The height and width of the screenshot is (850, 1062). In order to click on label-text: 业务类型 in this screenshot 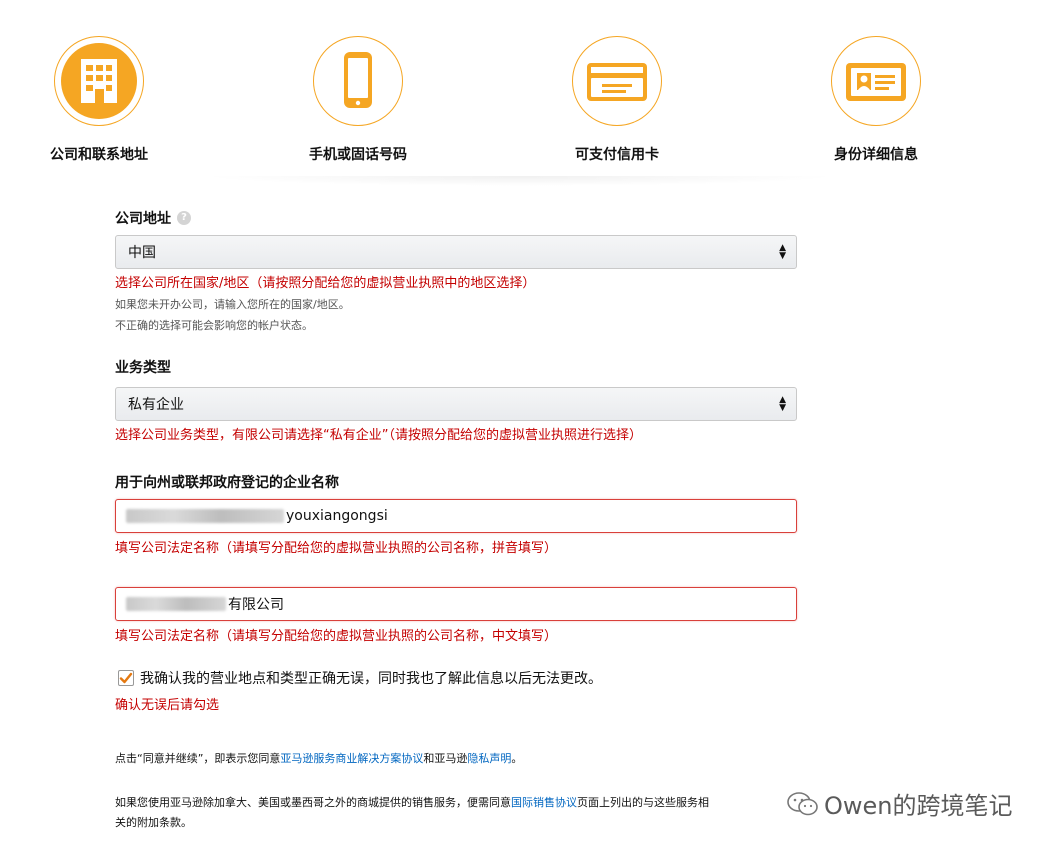, I will do `click(143, 368)`.